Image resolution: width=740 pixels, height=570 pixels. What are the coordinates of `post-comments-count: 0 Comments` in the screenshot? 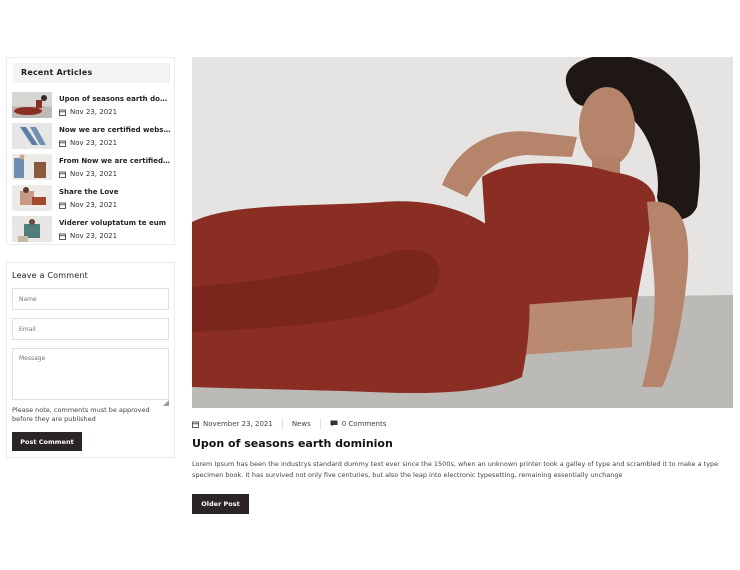 It's located at (364, 424).